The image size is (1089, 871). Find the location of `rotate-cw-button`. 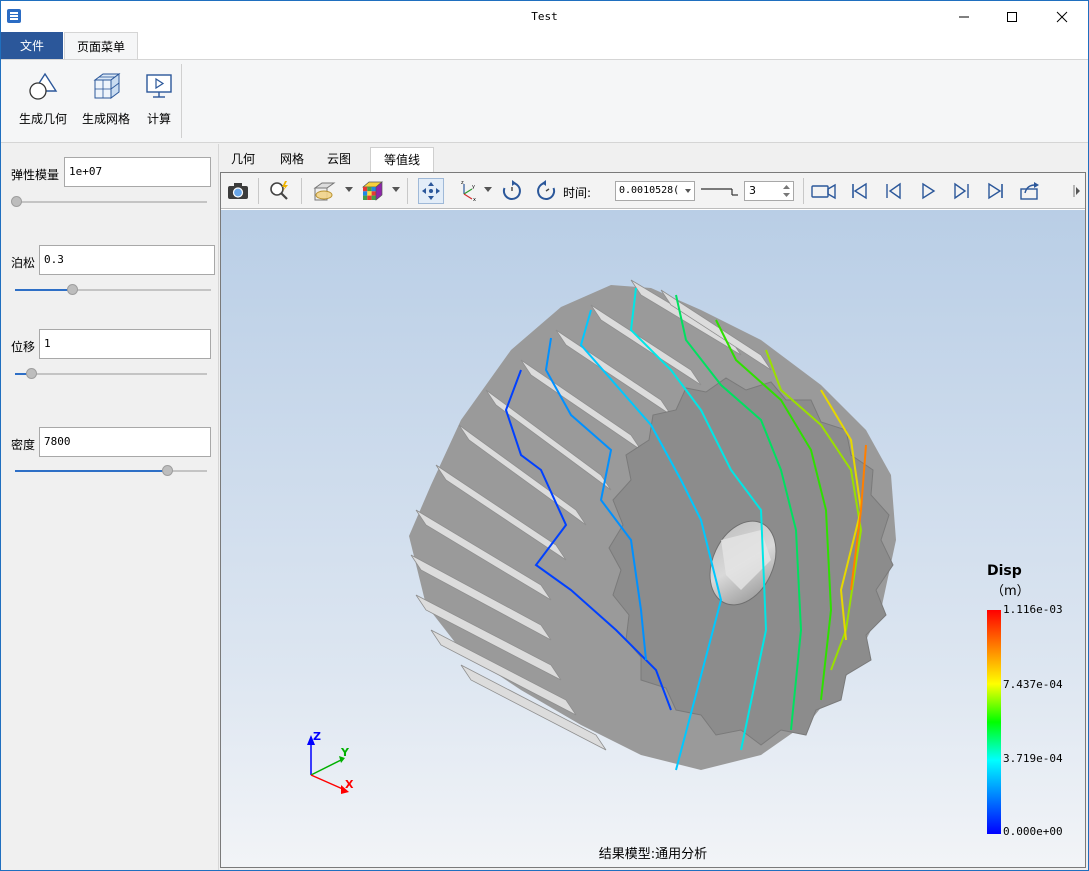

rotate-cw-button is located at coordinates (512, 191).